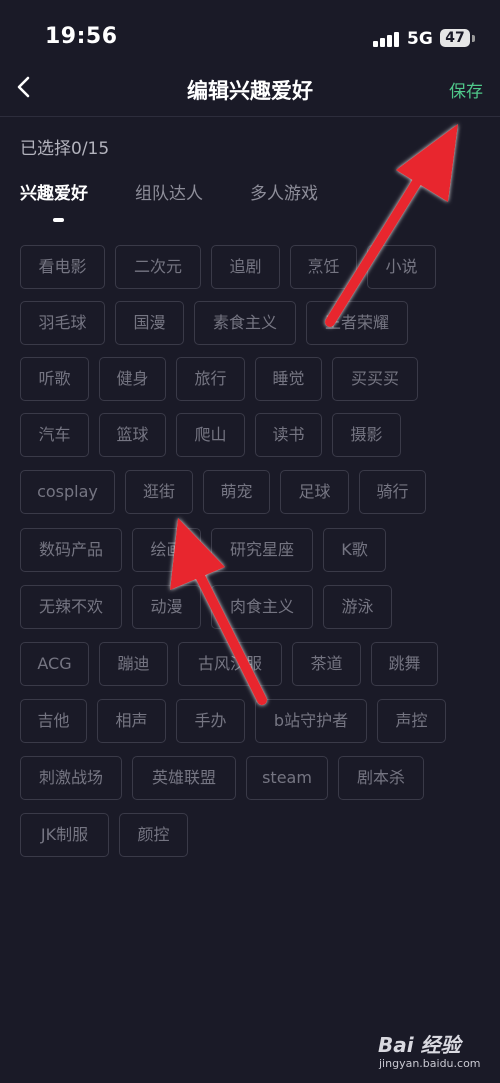 The width and height of the screenshot is (500, 1083). I want to click on battery-tip, so click(473, 38).